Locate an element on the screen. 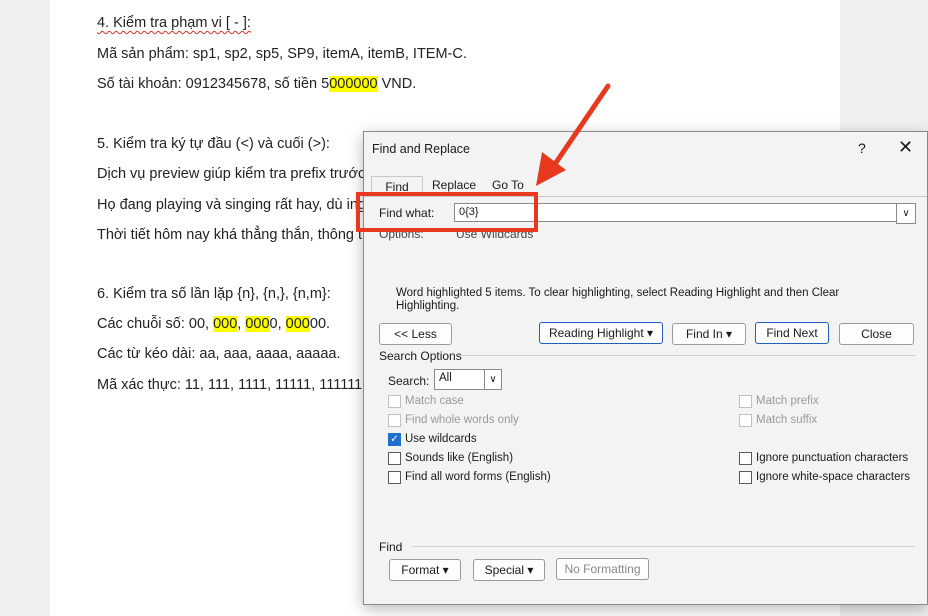 The image size is (928, 616). options-value: Use Wildcards is located at coordinates (495, 234).